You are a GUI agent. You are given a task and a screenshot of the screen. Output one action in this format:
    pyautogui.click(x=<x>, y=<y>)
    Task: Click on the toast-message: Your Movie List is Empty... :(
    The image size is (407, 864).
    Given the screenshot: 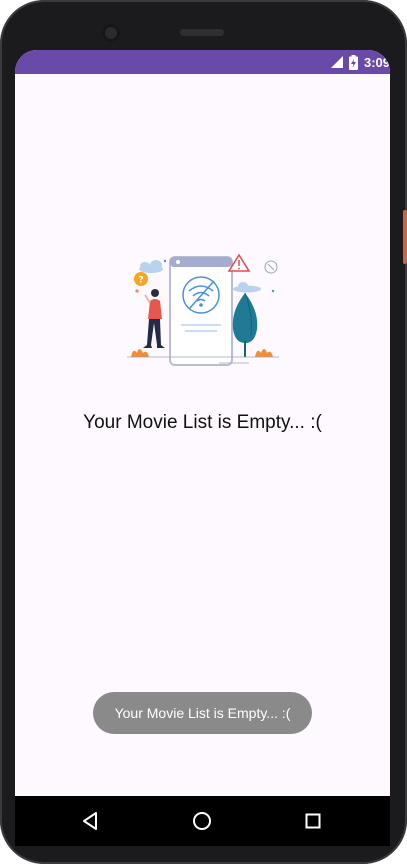 What is the action you would take?
    pyautogui.click(x=202, y=713)
    